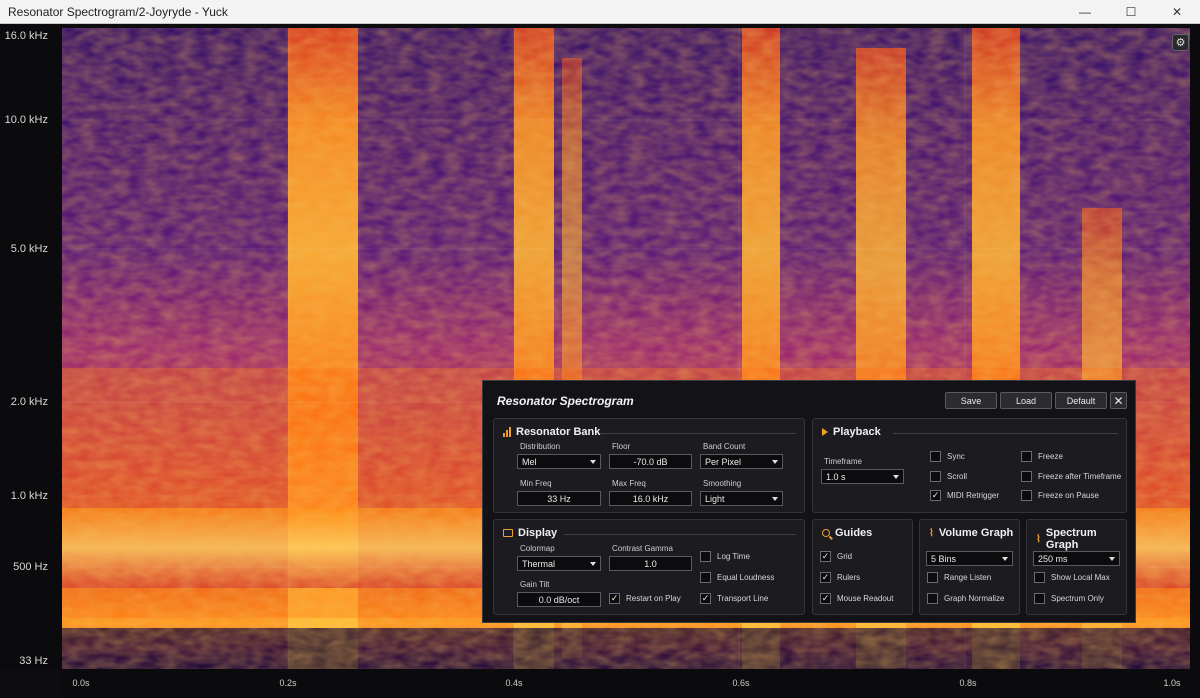 The image size is (1200, 698). Describe the element at coordinates (1026, 400) in the screenshot. I see `load-button: Load` at that location.